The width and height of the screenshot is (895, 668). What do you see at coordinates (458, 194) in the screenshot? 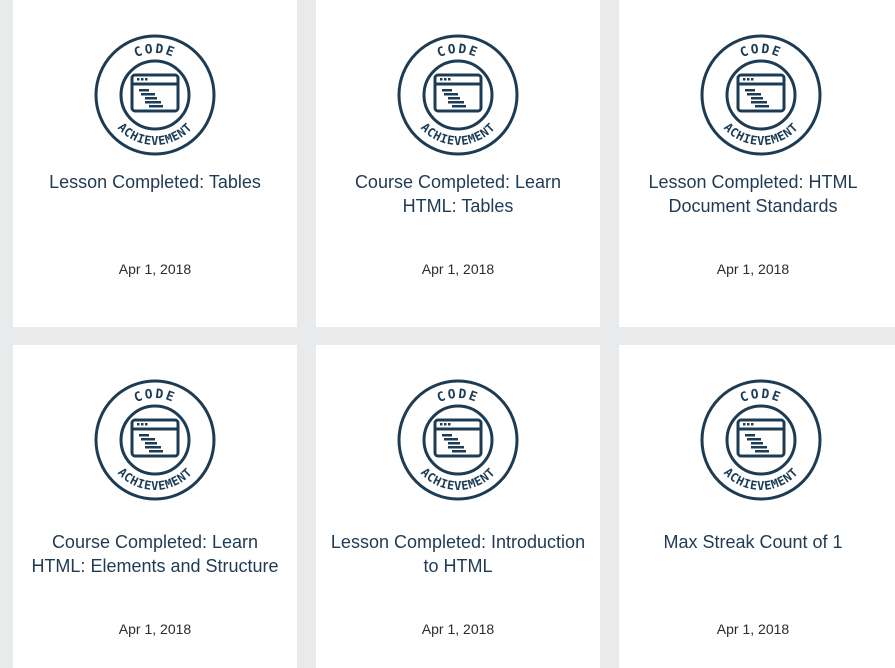
I see `achievement-title: Course Completed: Learn HTML: Tables` at bounding box center [458, 194].